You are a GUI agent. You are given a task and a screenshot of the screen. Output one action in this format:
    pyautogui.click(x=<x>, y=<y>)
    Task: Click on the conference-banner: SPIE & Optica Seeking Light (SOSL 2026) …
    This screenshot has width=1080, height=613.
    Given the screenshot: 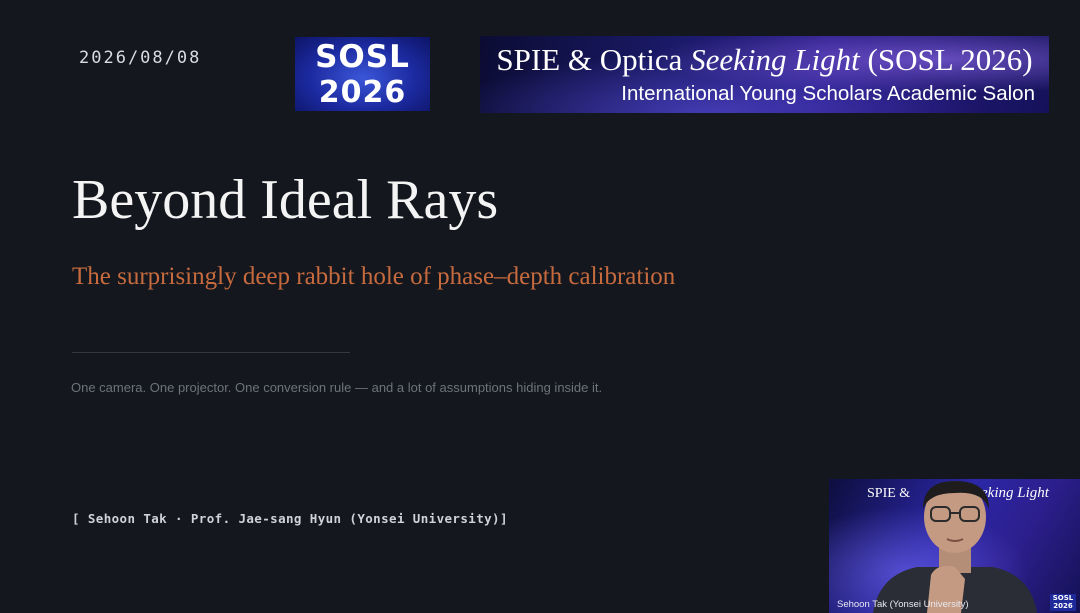 What is the action you would take?
    pyautogui.click(x=764, y=74)
    